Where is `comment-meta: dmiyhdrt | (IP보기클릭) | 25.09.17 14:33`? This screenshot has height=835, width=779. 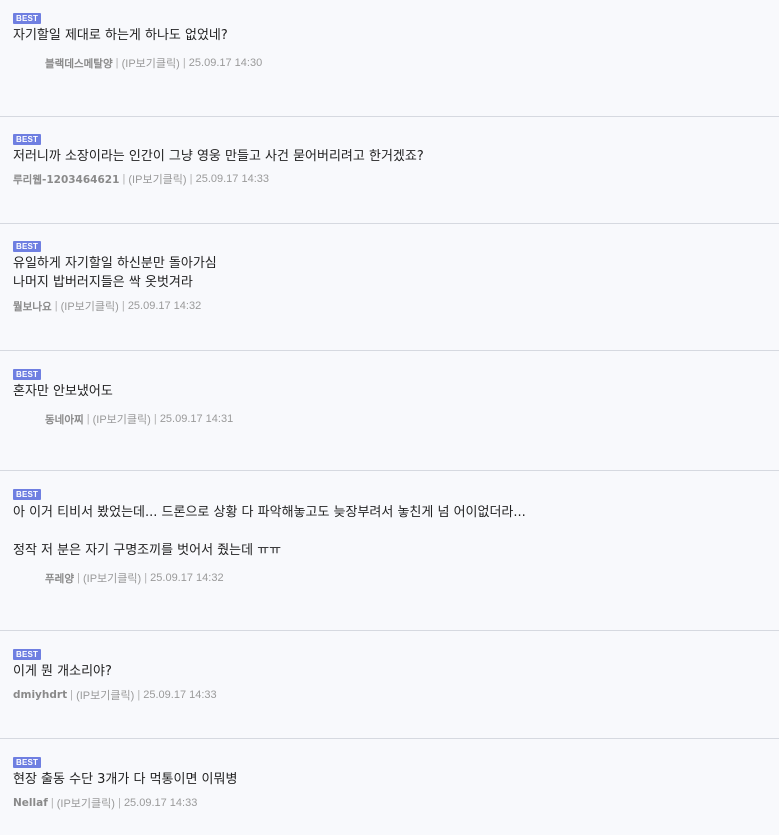
comment-meta: dmiyhdrt | (IP보기클릭) | 25.09.17 14:33 is located at coordinates (115, 695).